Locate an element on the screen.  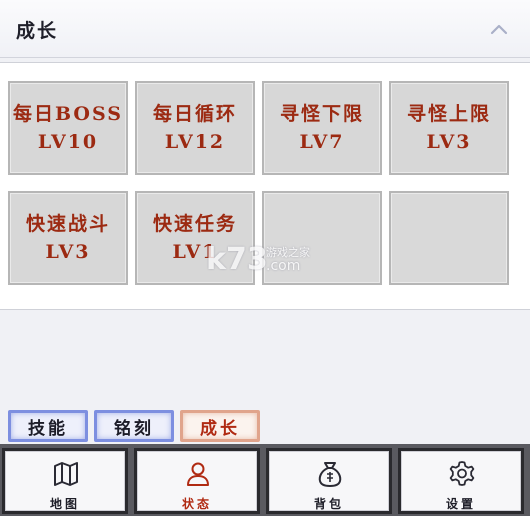
tile-name: 每日循环 is located at coordinates (194, 114).